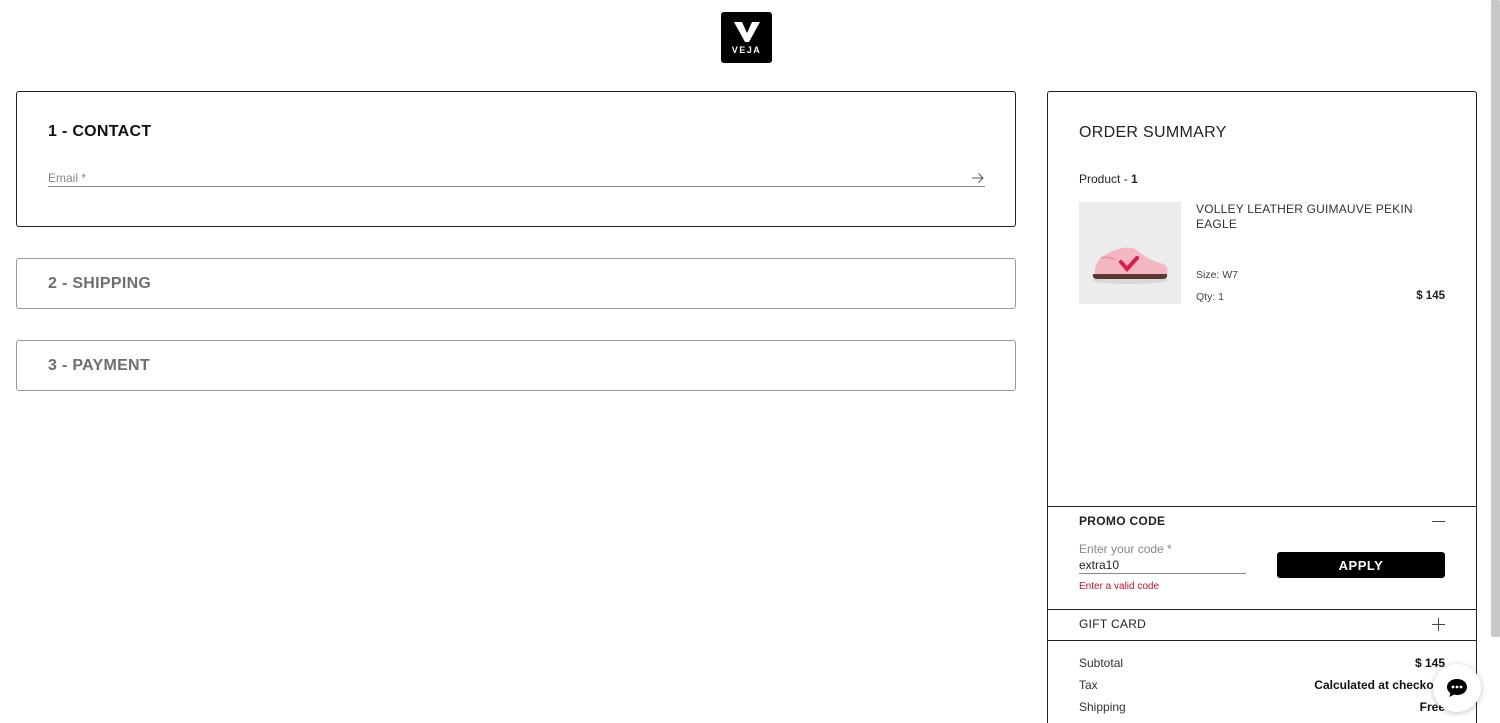 The width and height of the screenshot is (1500, 723). What do you see at coordinates (1112, 624) in the screenshot?
I see `gift-card-title: GIFT CARD` at bounding box center [1112, 624].